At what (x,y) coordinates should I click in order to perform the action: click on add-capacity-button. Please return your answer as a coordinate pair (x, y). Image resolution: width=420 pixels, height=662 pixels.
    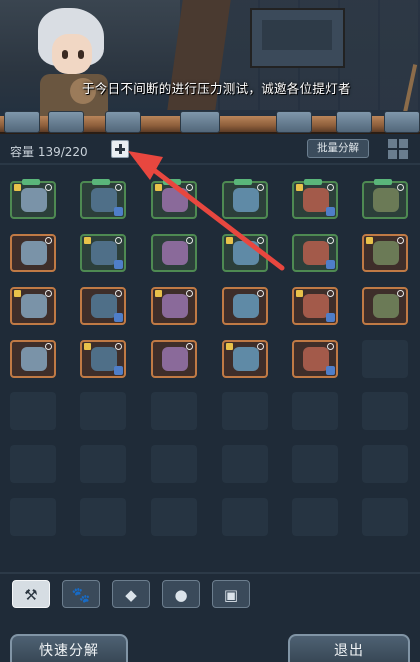
    Looking at the image, I should click on (120, 149).